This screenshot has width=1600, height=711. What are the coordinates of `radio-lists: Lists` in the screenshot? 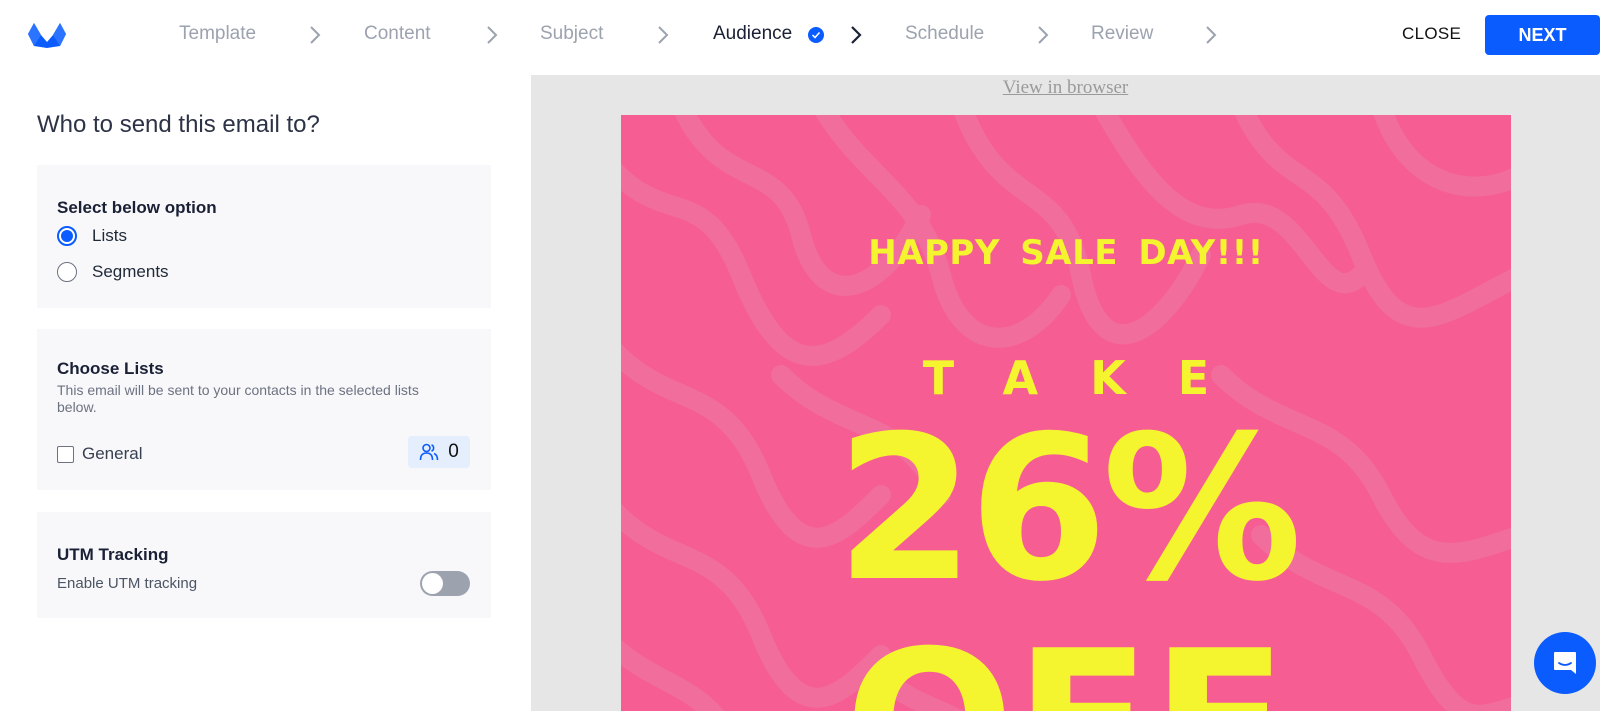 It's located at (92, 236).